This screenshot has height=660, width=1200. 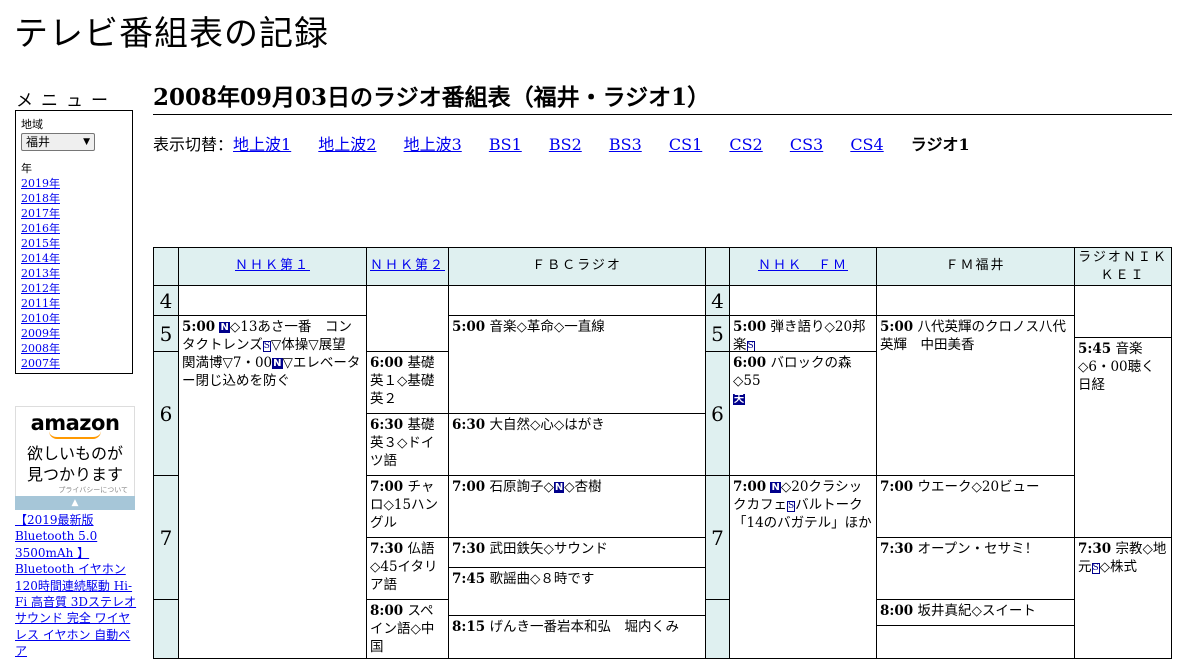 What do you see at coordinates (171, 34) in the screenshot?
I see `site-title: テレビ番組表の記録` at bounding box center [171, 34].